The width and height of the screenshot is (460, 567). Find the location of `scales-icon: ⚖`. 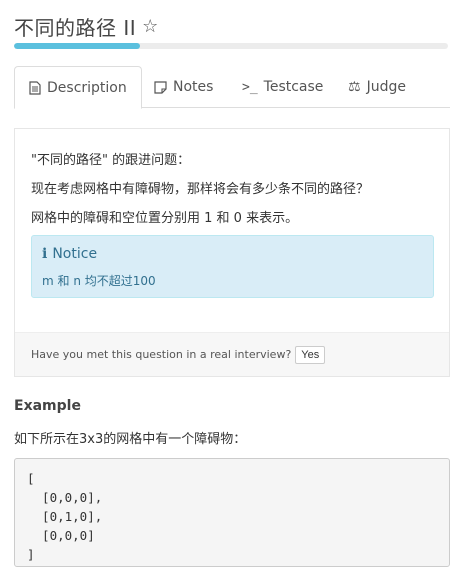

scales-icon: ⚖ is located at coordinates (354, 87).